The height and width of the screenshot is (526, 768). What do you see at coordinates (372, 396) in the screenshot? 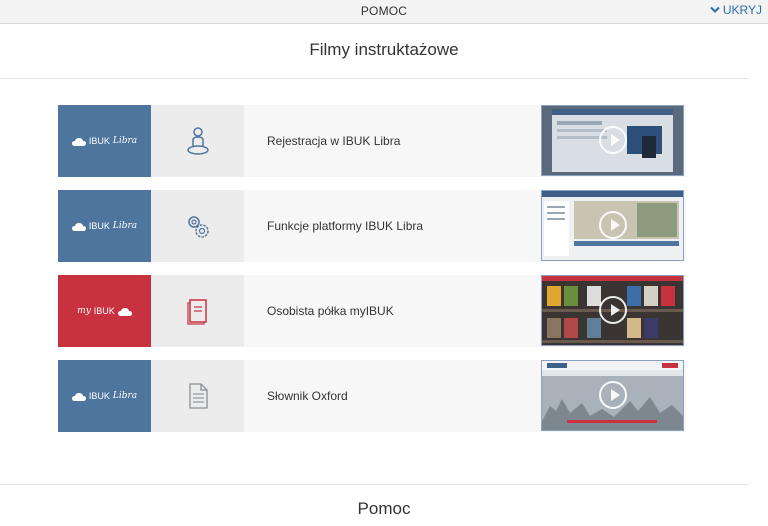
I see `video-row-oxford-dictionary: IBUK Libra Słownik Oxford` at bounding box center [372, 396].